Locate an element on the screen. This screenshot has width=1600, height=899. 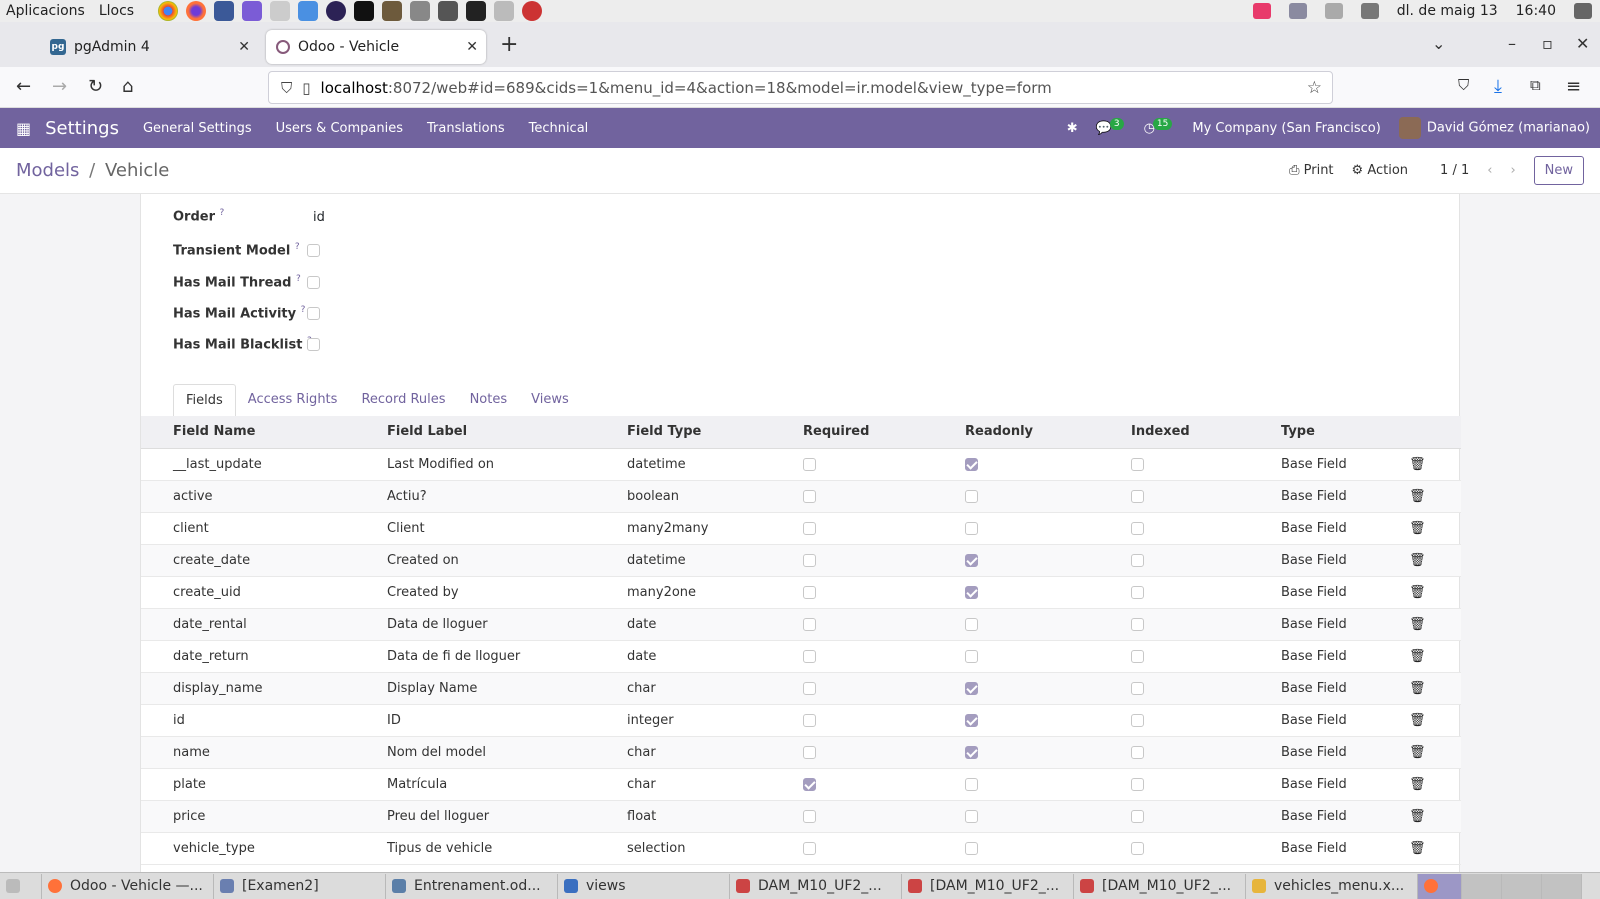
chrome-icon is located at coordinates (168, 11).